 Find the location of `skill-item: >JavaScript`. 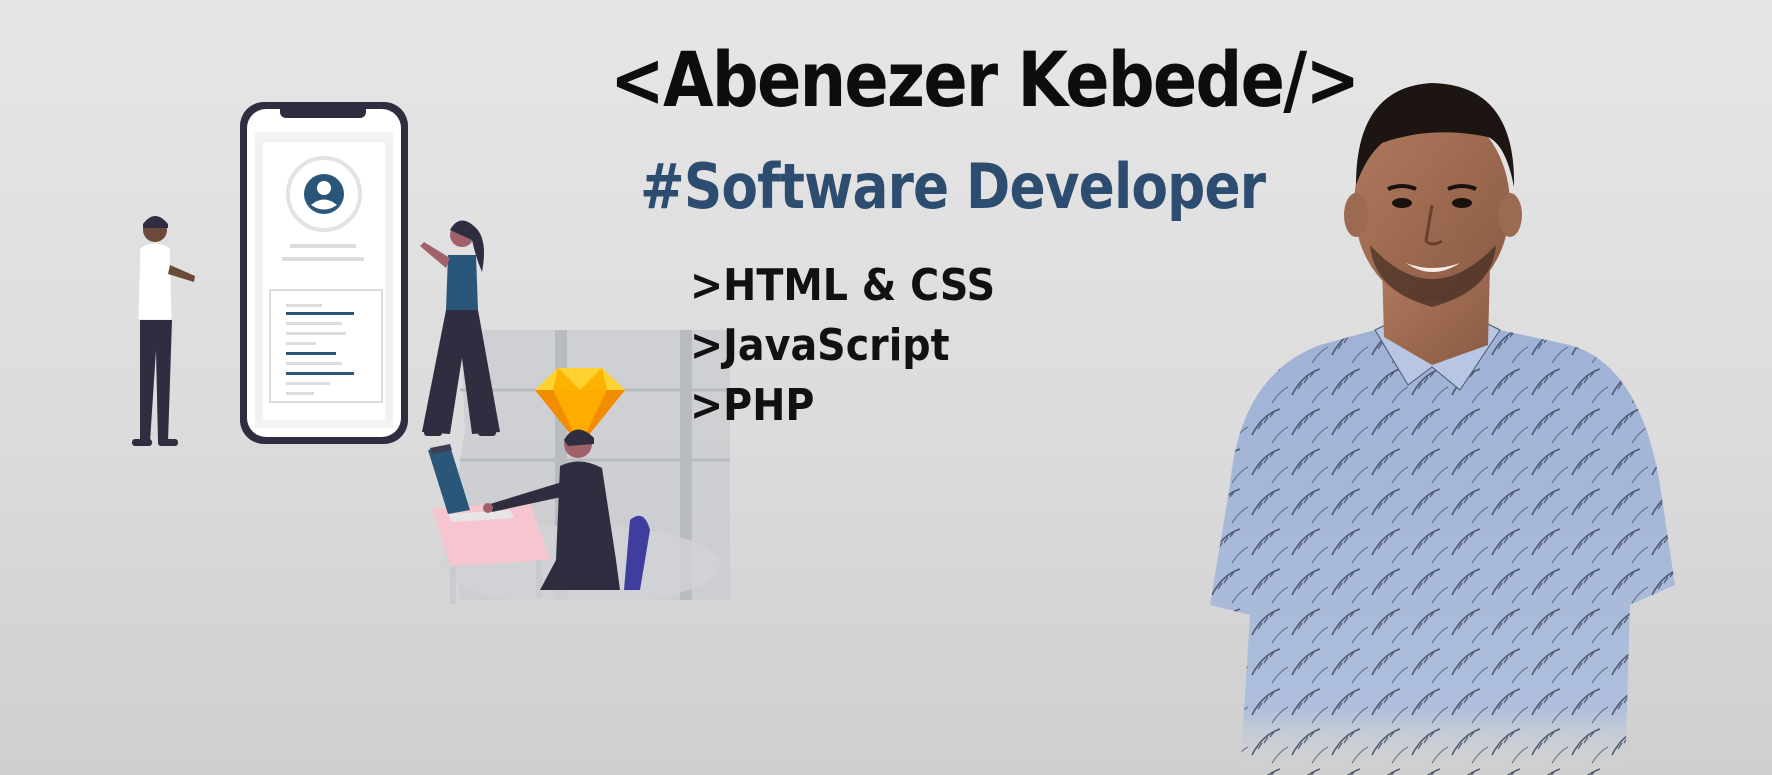

skill-item: >JavaScript is located at coordinates (820, 345).